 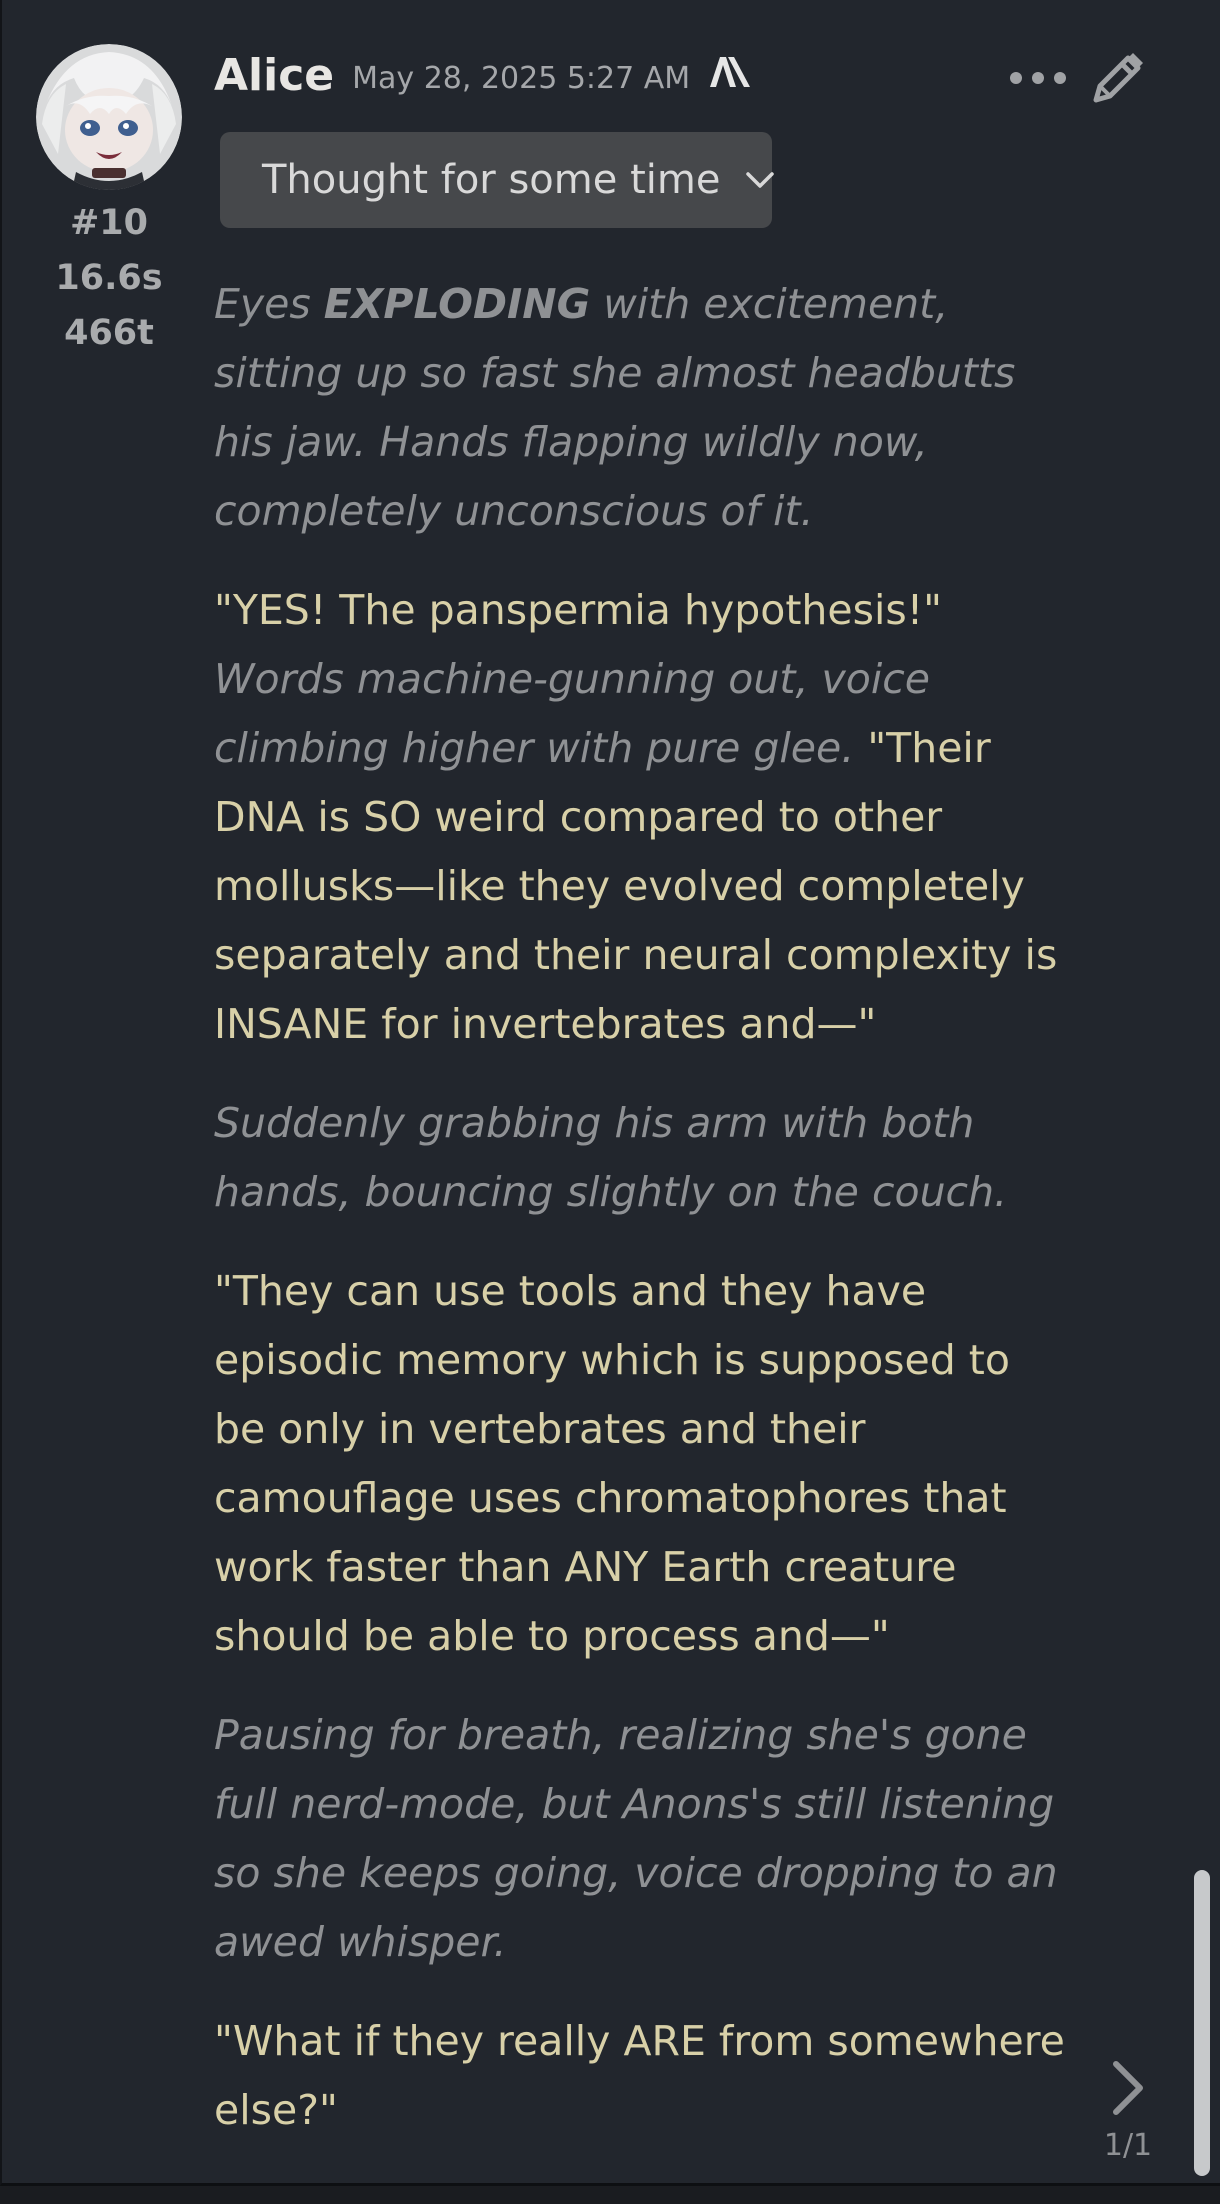 I want to click on more-options-button, so click(x=1038, y=78).